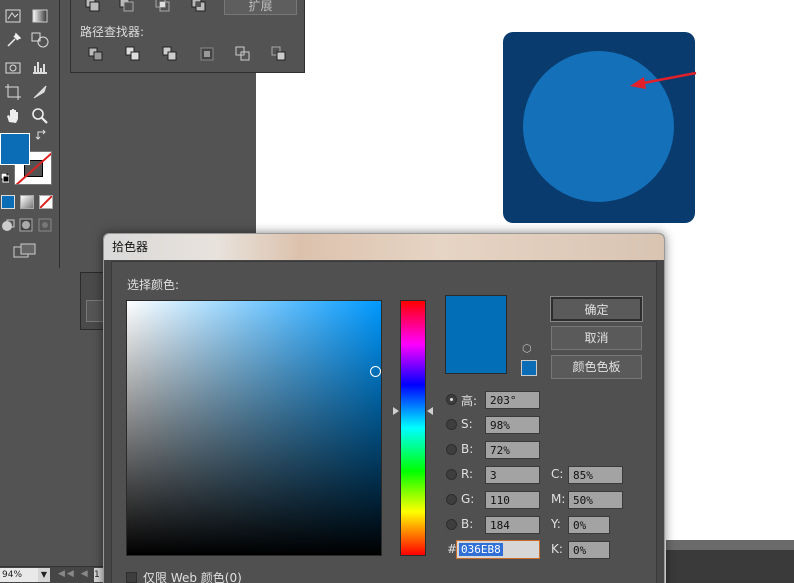 This screenshot has width=794, height=583. What do you see at coordinates (375, 371) in the screenshot?
I see `color-marker` at bounding box center [375, 371].